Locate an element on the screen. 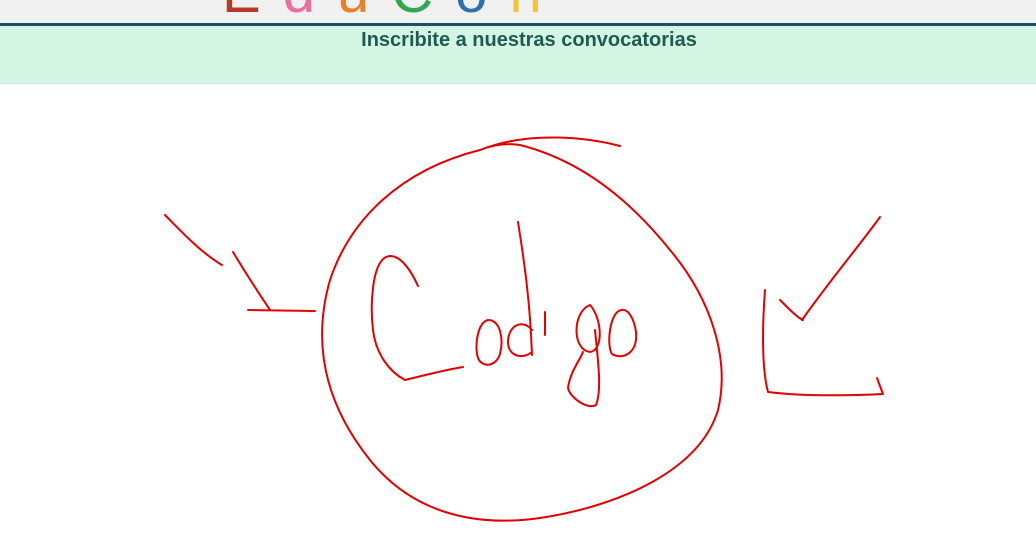 Image resolution: width=1036 pixels, height=556 pixels. educon-logo: EduCon is located at coordinates (393, 11).